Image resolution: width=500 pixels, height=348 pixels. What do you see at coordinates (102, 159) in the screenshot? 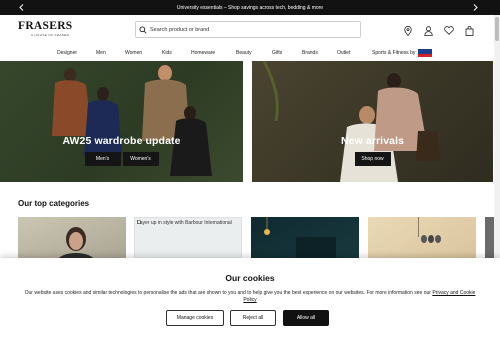
I see `hero-mens-button: Men's` at bounding box center [102, 159].